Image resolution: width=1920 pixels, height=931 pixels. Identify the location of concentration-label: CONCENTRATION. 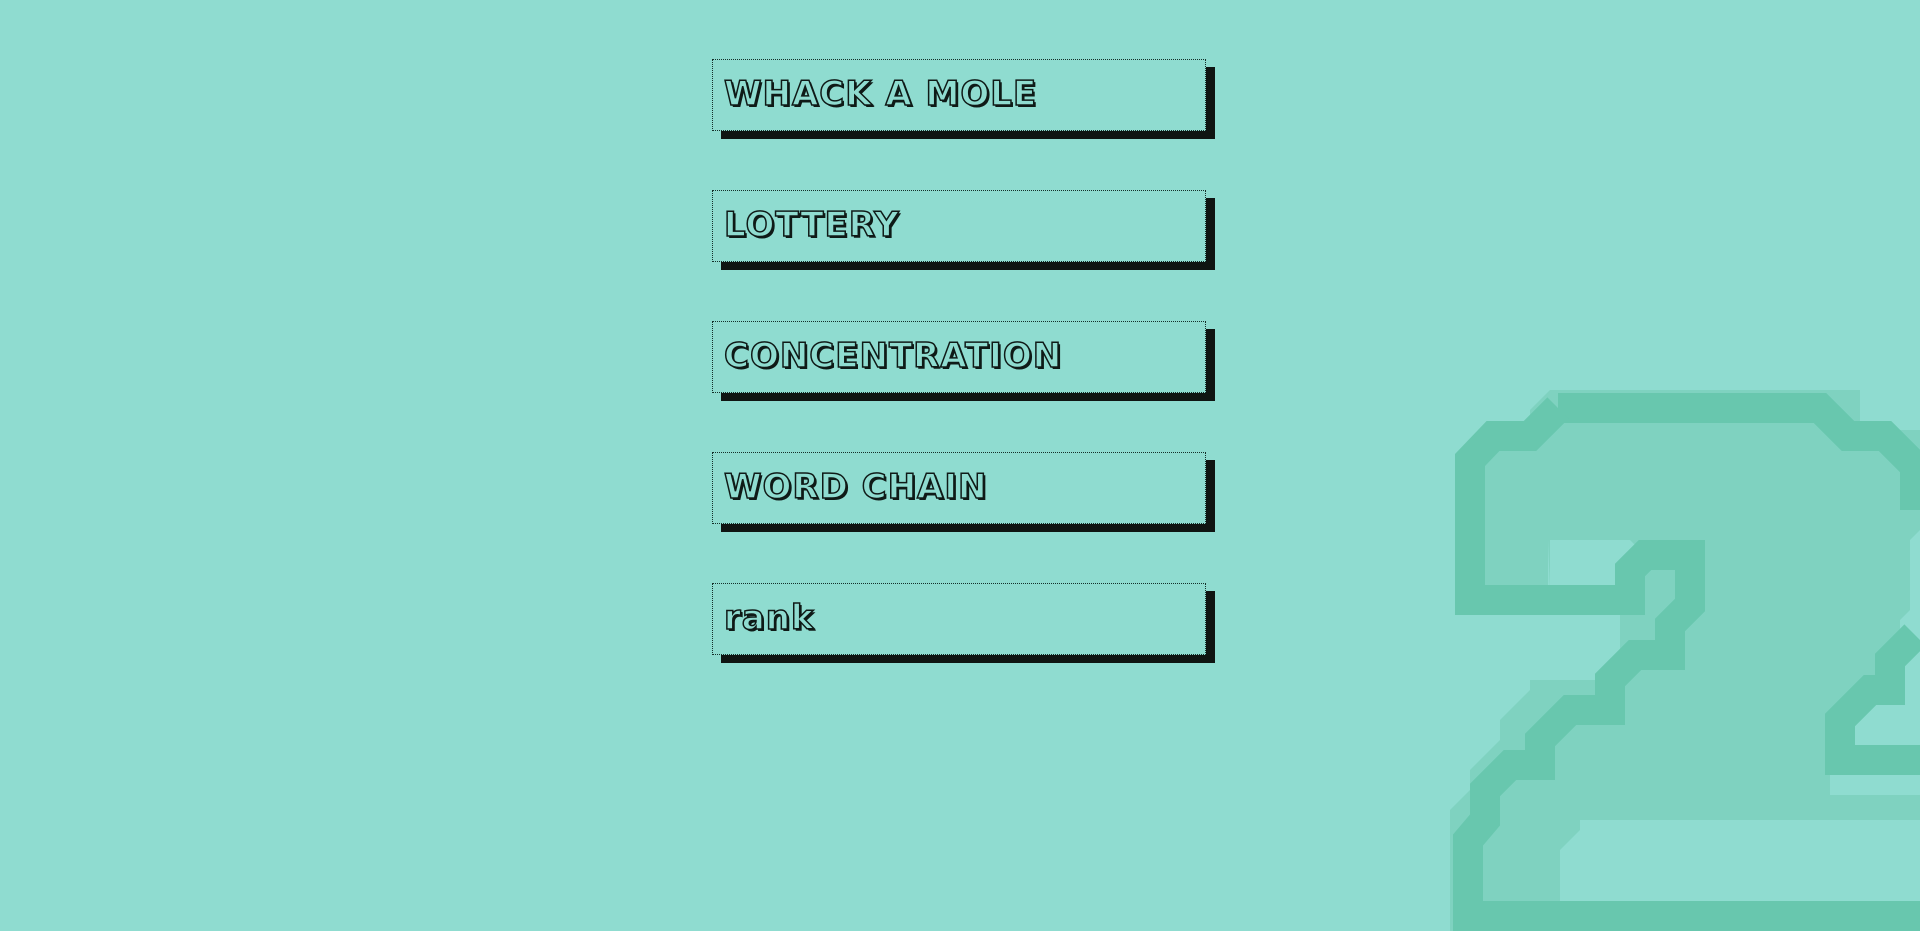
(893, 356).